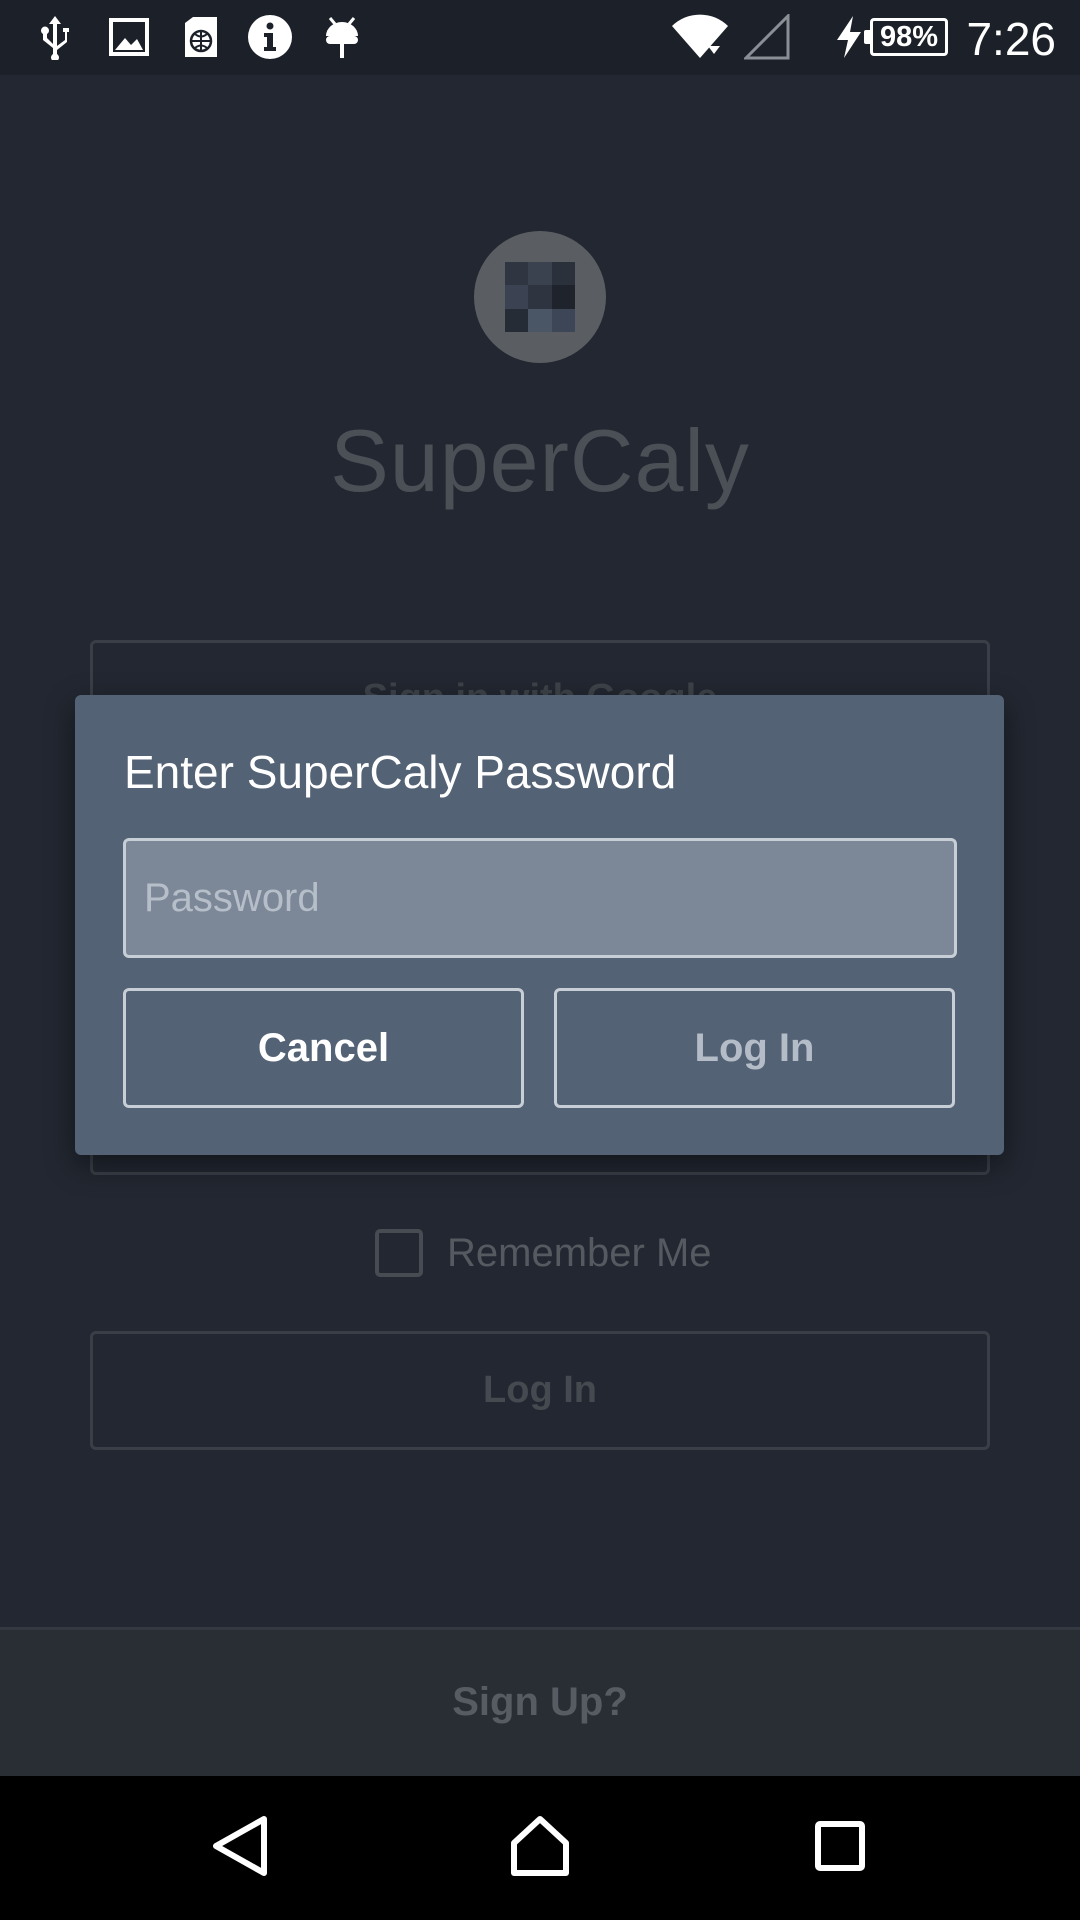  What do you see at coordinates (540, 1390) in the screenshot?
I see `login-button: Log In` at bounding box center [540, 1390].